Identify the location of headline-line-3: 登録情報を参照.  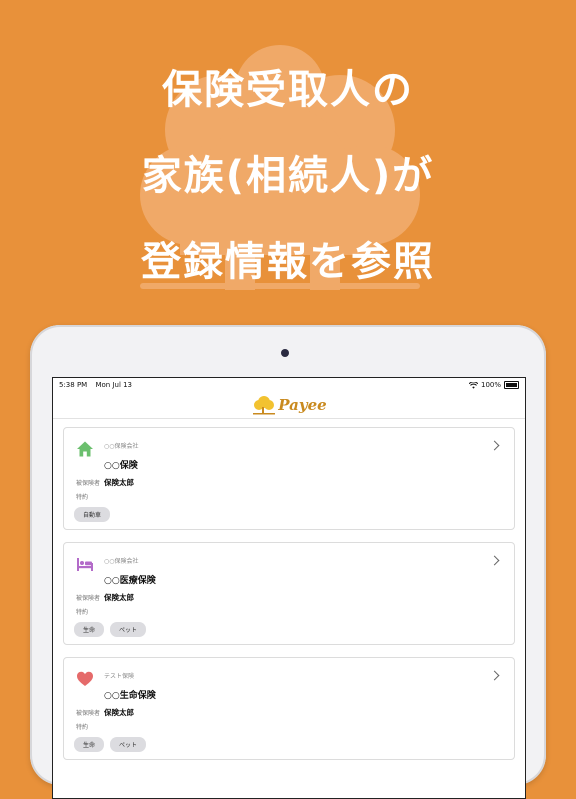
(288, 262).